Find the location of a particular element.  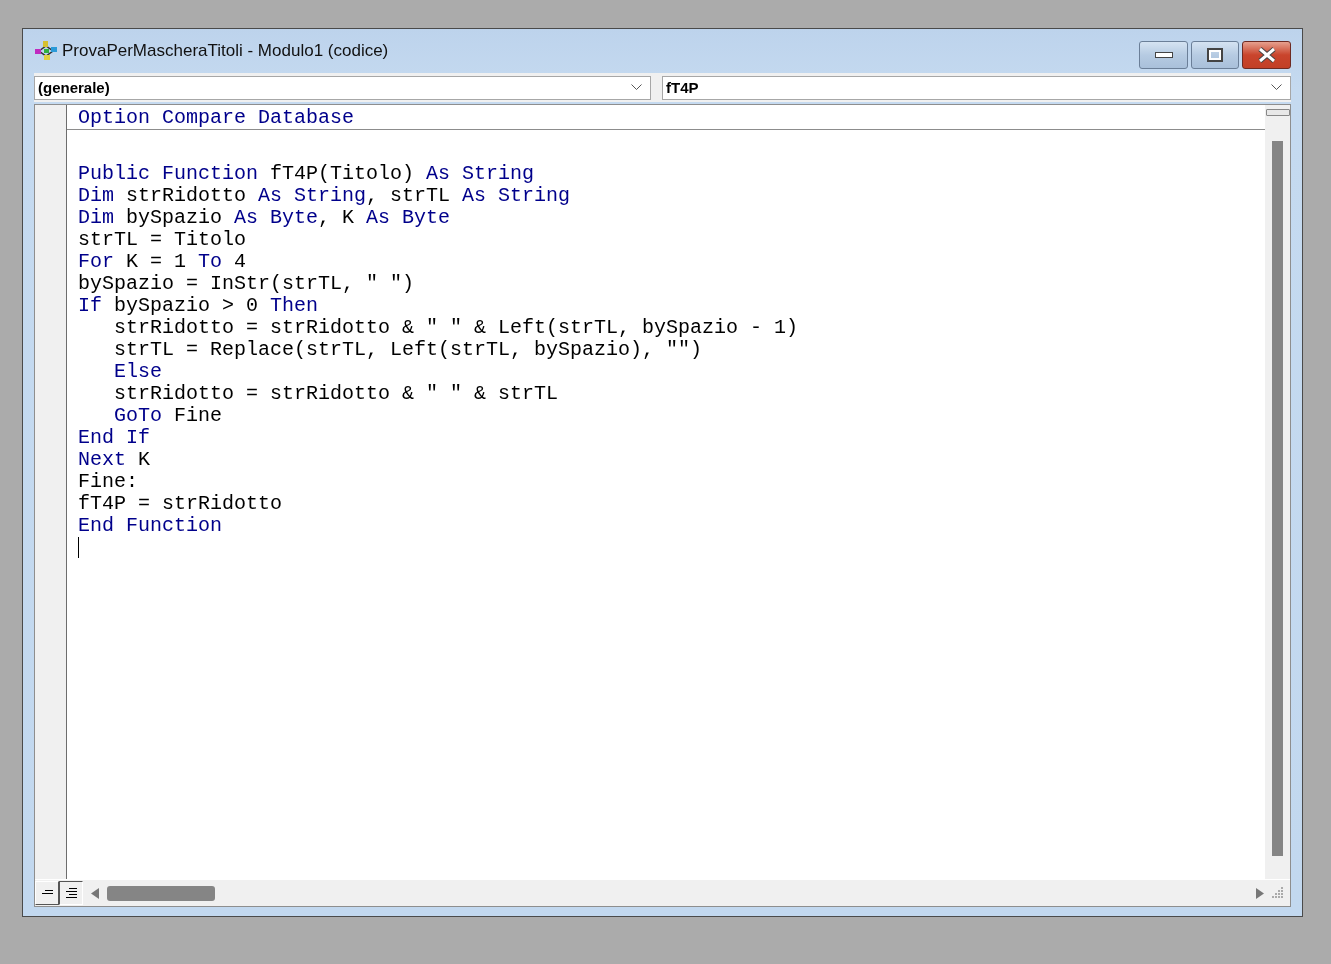

code-line: End If is located at coordinates (114, 438).